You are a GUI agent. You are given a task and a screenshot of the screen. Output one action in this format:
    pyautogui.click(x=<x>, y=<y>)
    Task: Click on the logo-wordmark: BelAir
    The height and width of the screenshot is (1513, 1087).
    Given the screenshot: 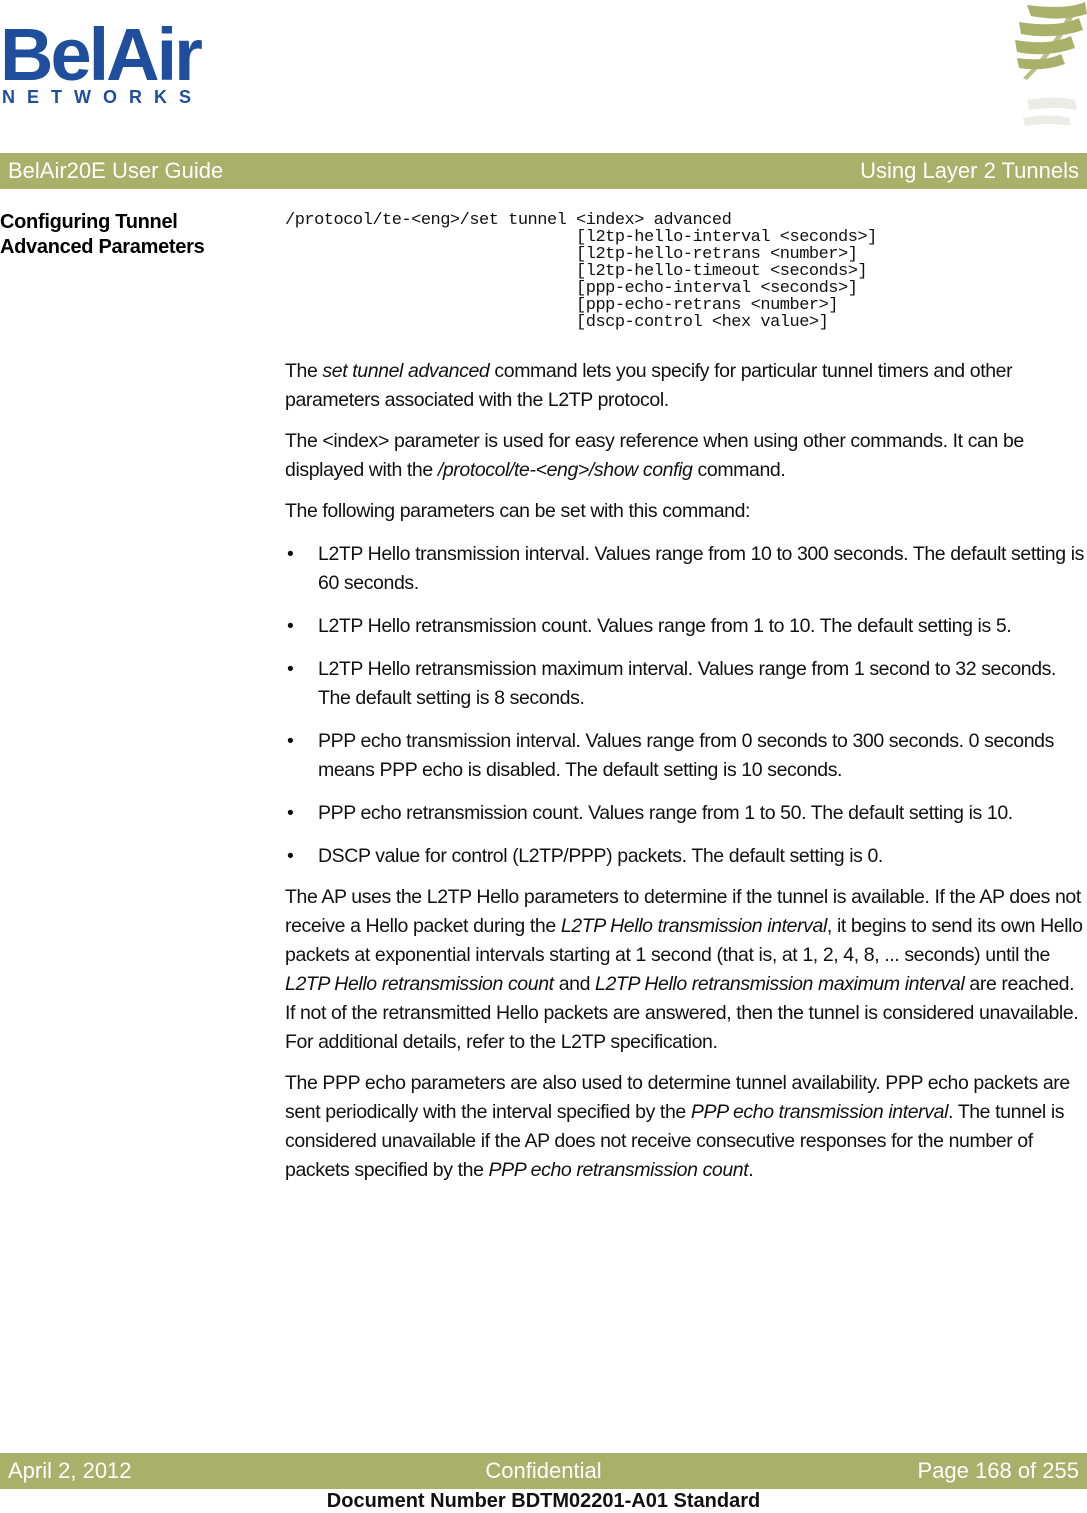 What is the action you would take?
    pyautogui.click(x=101, y=54)
    